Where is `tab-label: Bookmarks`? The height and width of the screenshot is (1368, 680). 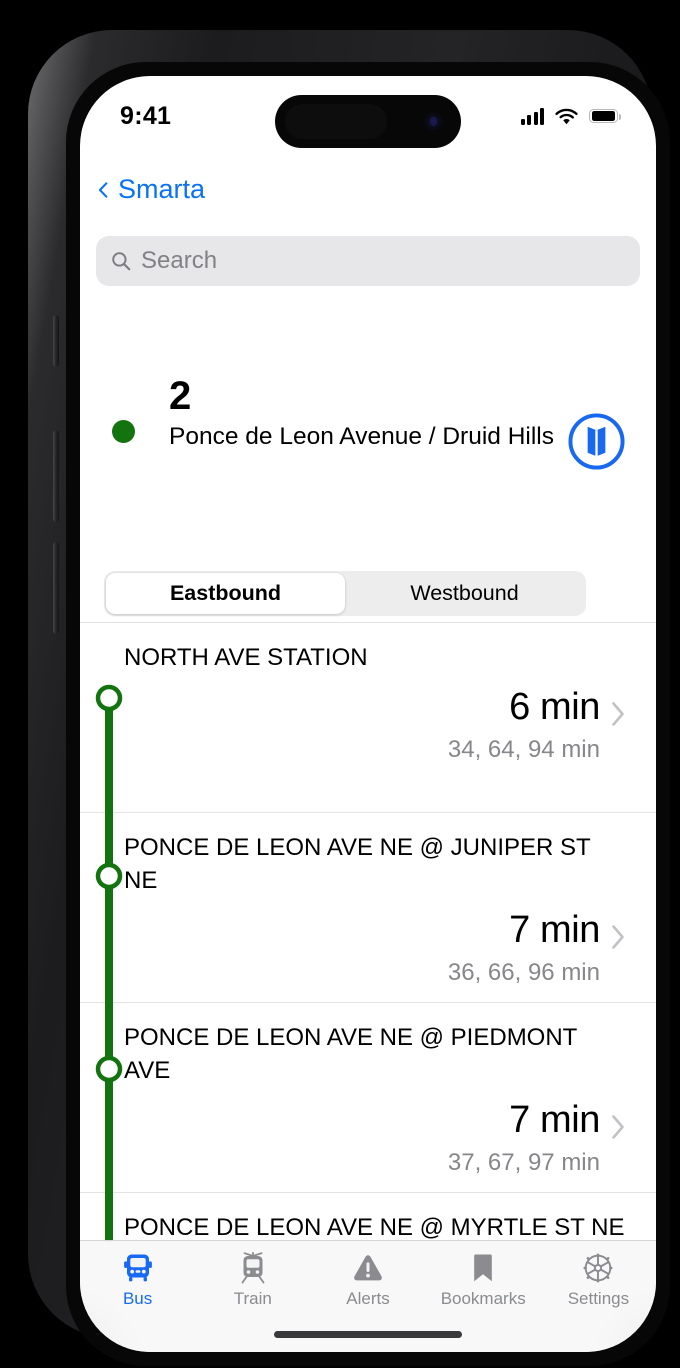 tab-label: Bookmarks is located at coordinates (483, 1298).